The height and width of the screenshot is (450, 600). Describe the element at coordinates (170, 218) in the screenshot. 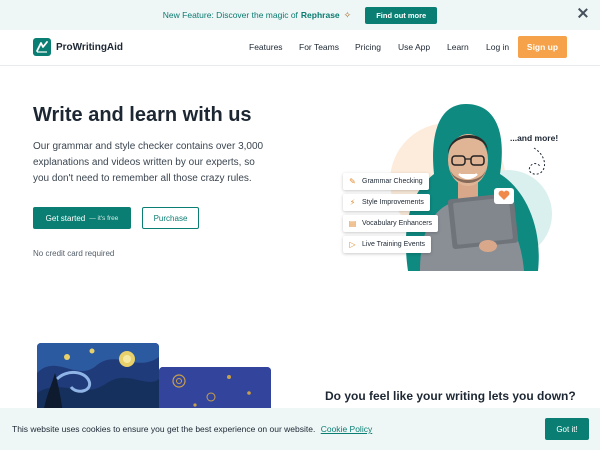

I see `purchase-button: Purchase` at that location.